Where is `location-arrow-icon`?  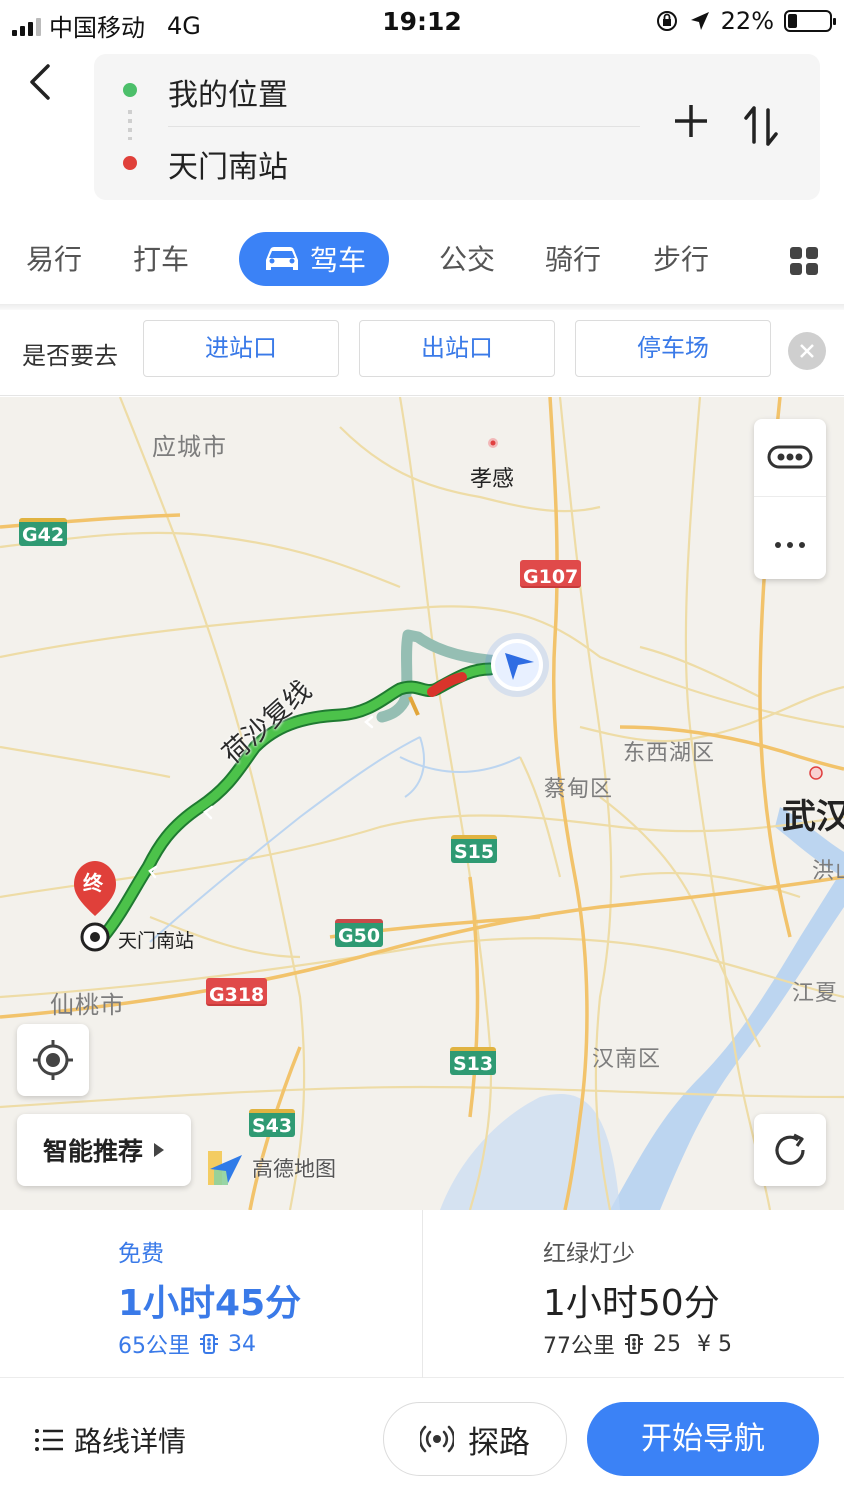
location-arrow-icon is located at coordinates (699, 21).